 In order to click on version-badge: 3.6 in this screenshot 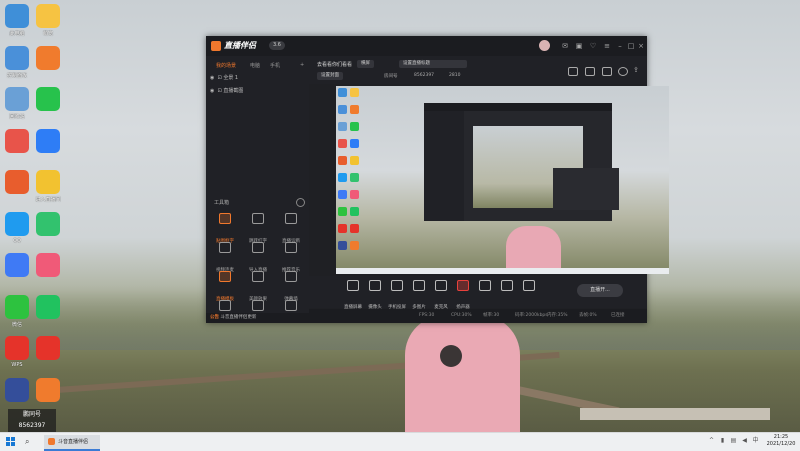, I will do `click(277, 45)`.